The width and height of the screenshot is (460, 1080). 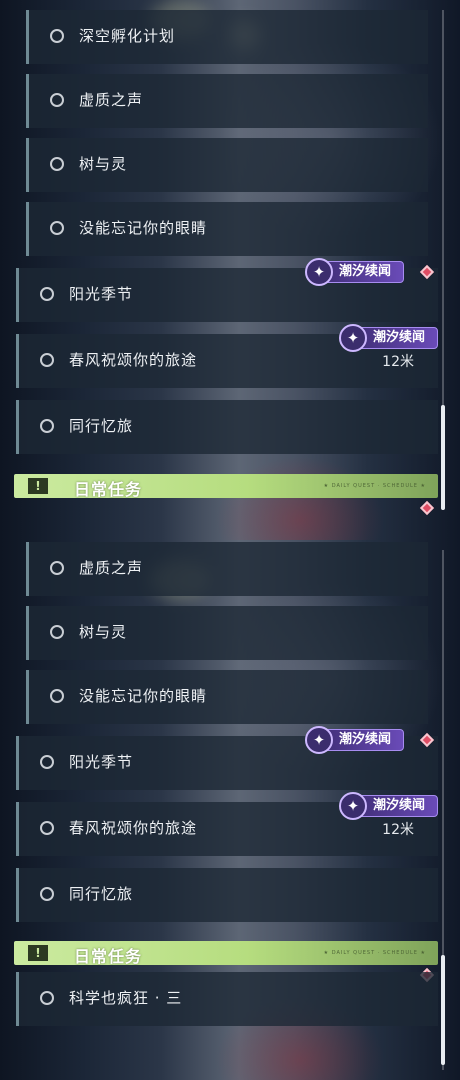 I want to click on quest-title: 科学也疯狂 · 三, so click(x=126, y=998).